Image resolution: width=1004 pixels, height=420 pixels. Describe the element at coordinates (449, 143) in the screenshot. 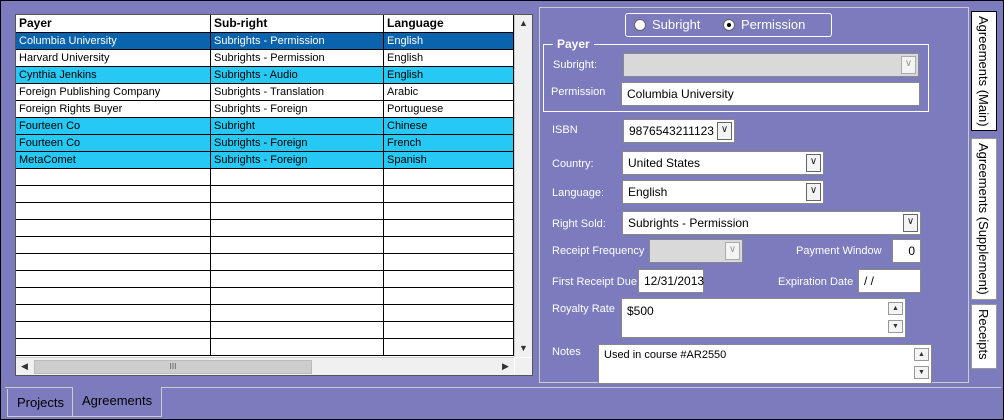

I see `language-cell: French` at that location.